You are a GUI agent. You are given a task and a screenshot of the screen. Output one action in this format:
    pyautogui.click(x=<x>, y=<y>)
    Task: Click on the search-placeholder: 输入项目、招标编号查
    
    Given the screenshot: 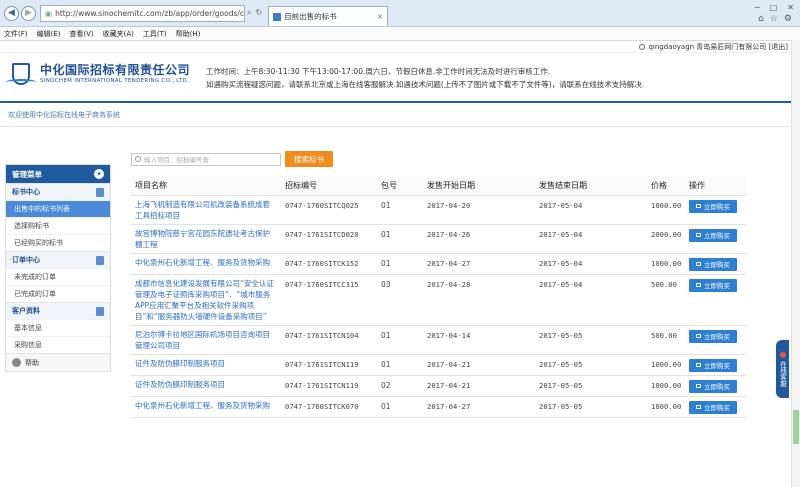 What is the action you would take?
    pyautogui.click(x=176, y=160)
    